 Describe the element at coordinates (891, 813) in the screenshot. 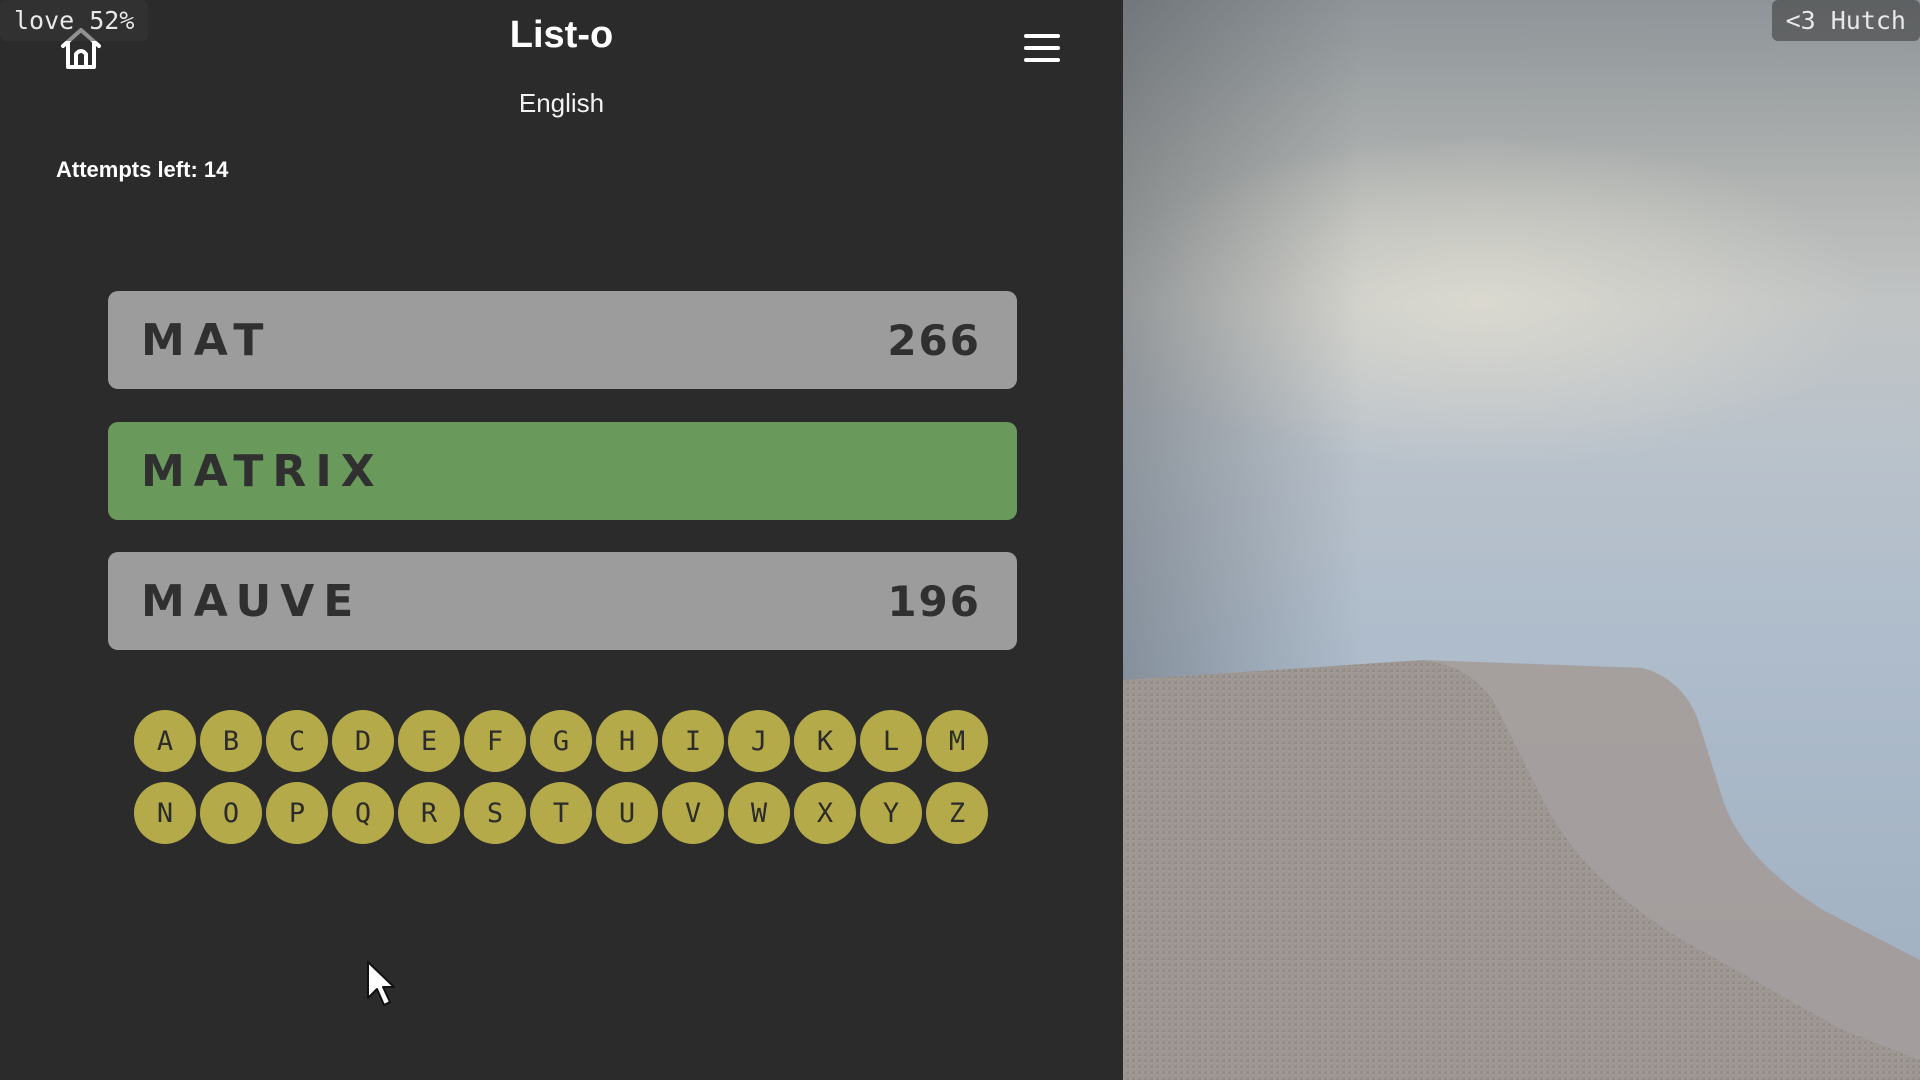

I see `key-y: Y` at that location.